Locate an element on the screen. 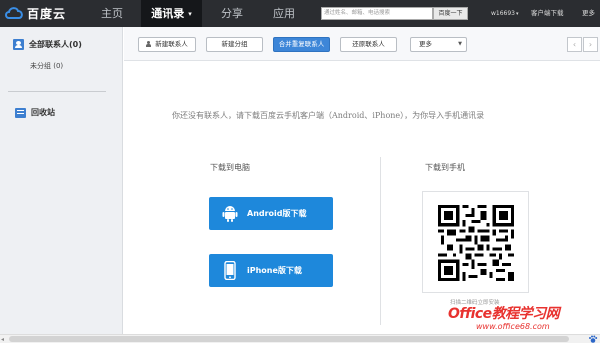 Image resolution: width=600 pixels, height=343 pixels. contacts-icon is located at coordinates (18, 44).